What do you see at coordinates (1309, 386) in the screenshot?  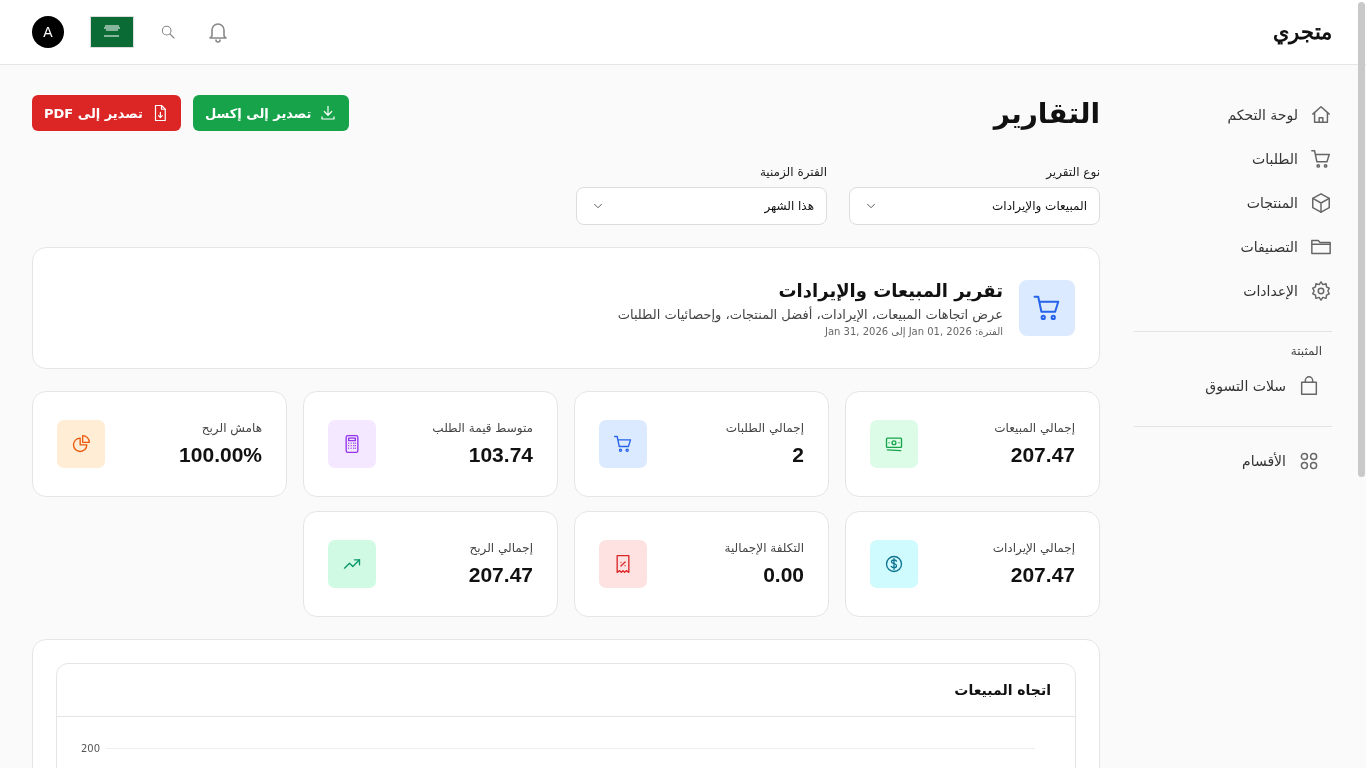 I see `shopping-bag-icon` at bounding box center [1309, 386].